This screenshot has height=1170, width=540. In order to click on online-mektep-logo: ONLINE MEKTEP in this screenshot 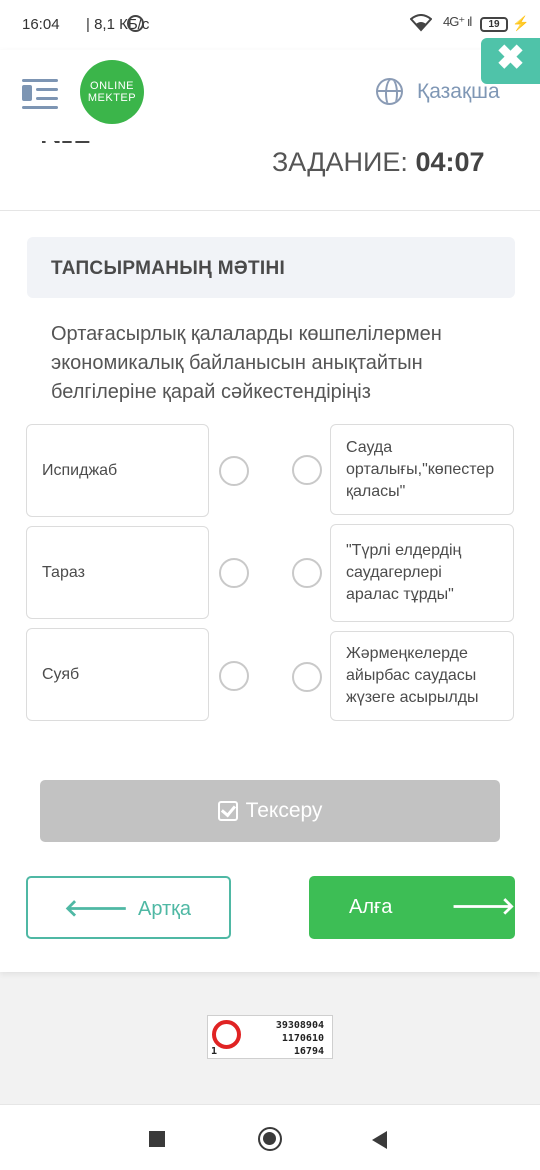, I will do `click(112, 92)`.